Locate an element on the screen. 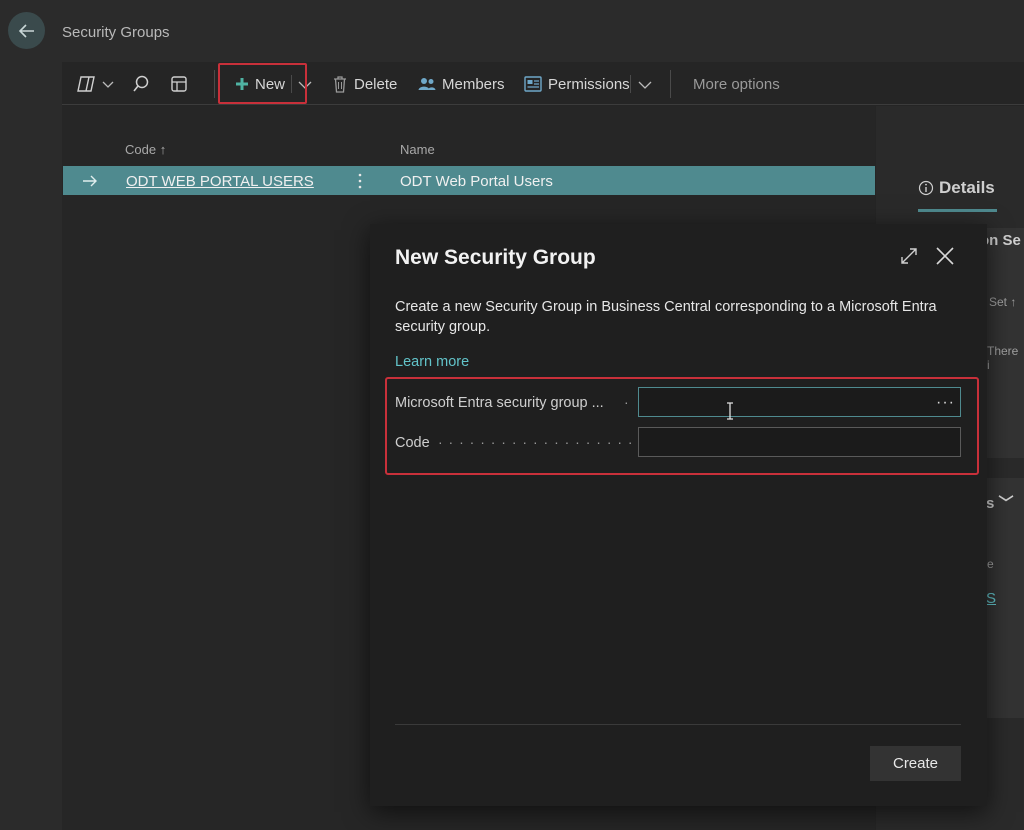 This screenshot has height=830, width=1024. close-icon is located at coordinates (945, 256).